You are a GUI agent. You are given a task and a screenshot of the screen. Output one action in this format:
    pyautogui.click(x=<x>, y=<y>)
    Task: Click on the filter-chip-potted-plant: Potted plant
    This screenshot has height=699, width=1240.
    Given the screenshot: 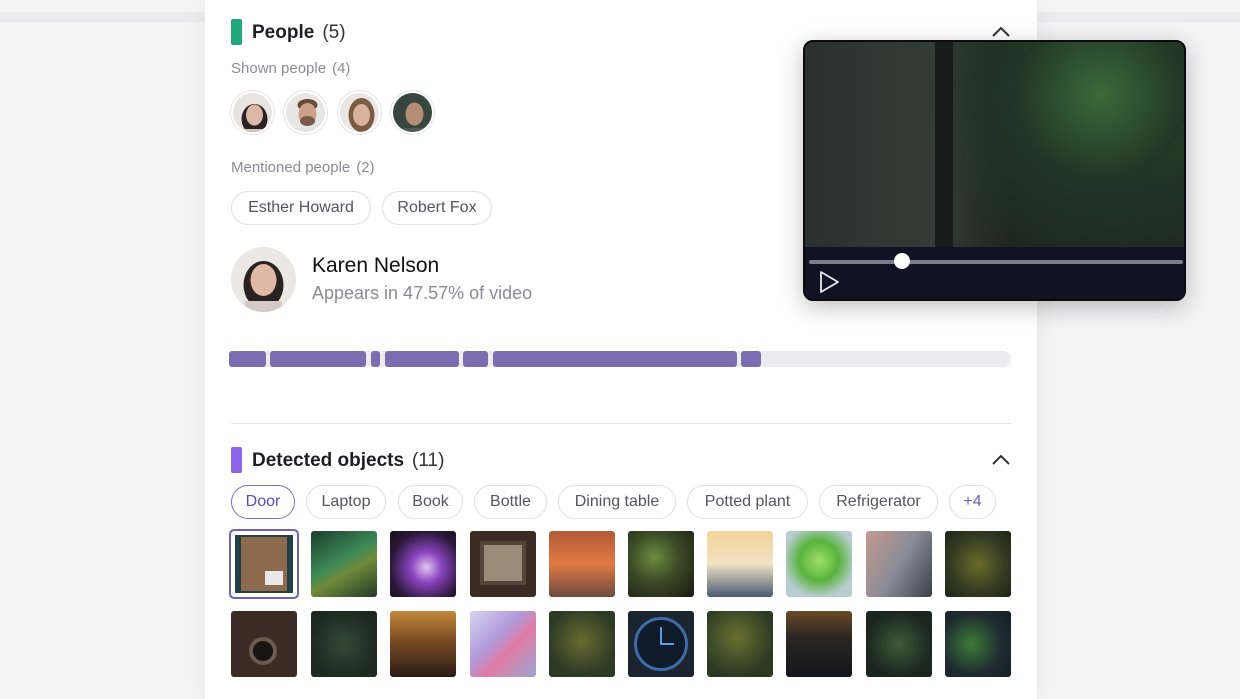 What is the action you would take?
    pyautogui.click(x=747, y=502)
    